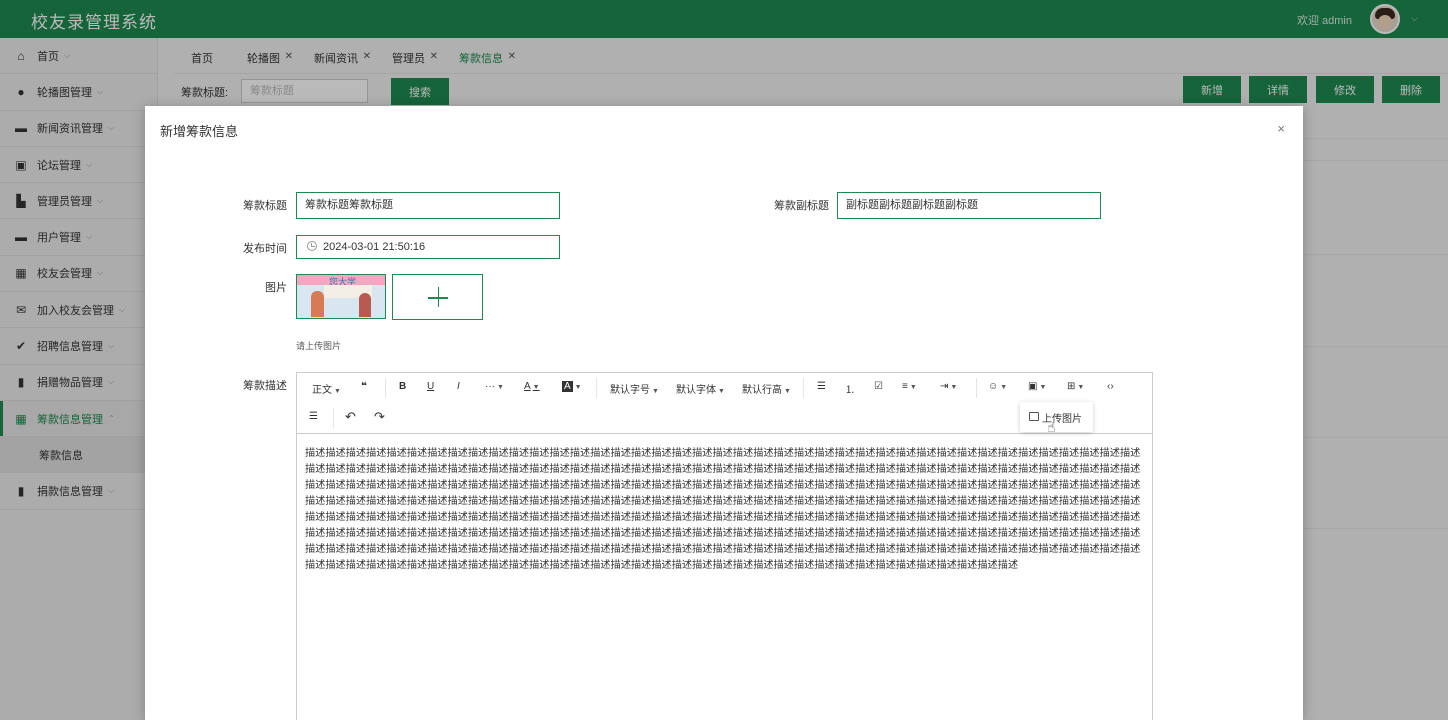 The height and width of the screenshot is (720, 1448). What do you see at coordinates (1034, 416) in the screenshot?
I see `image-upload-icon` at bounding box center [1034, 416].